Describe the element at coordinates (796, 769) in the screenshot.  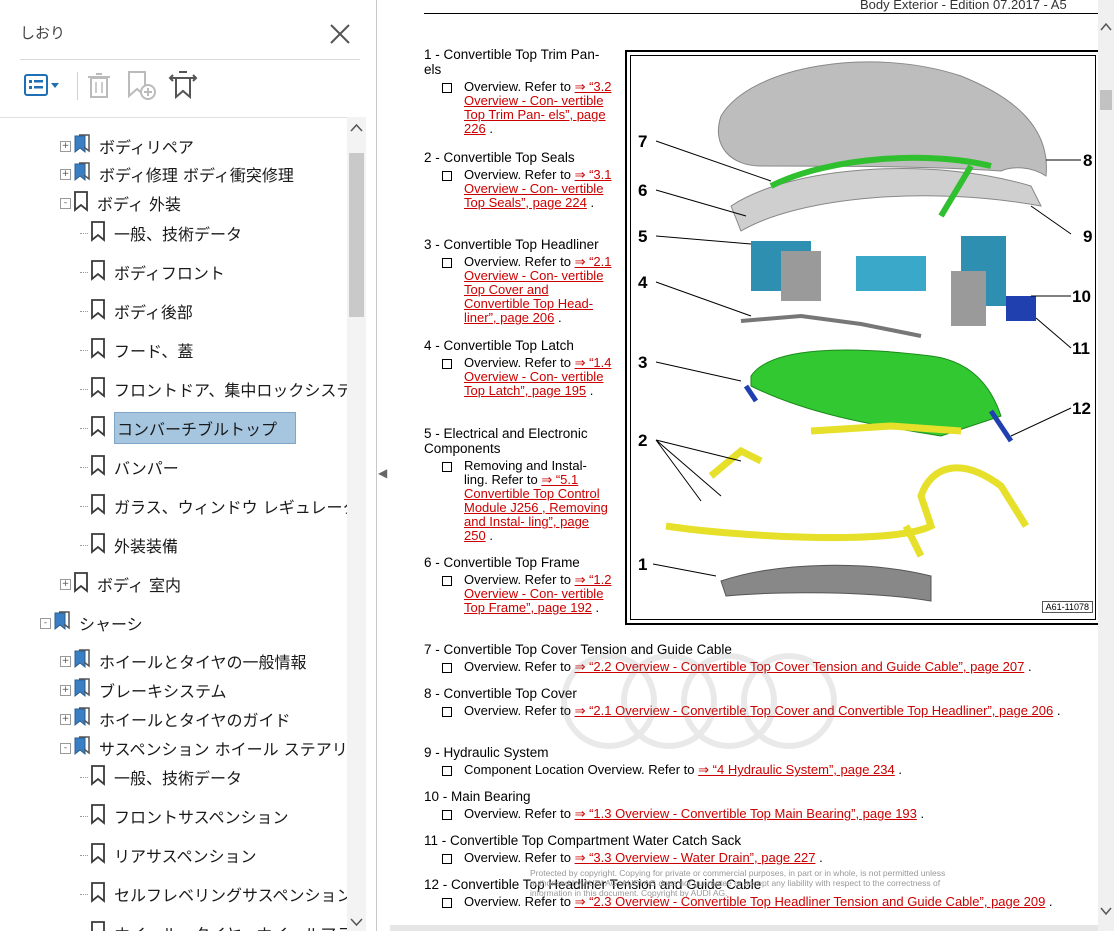
I see `cross-reference-link: ⇒ “4 Hydraulic System”, page 234` at that location.